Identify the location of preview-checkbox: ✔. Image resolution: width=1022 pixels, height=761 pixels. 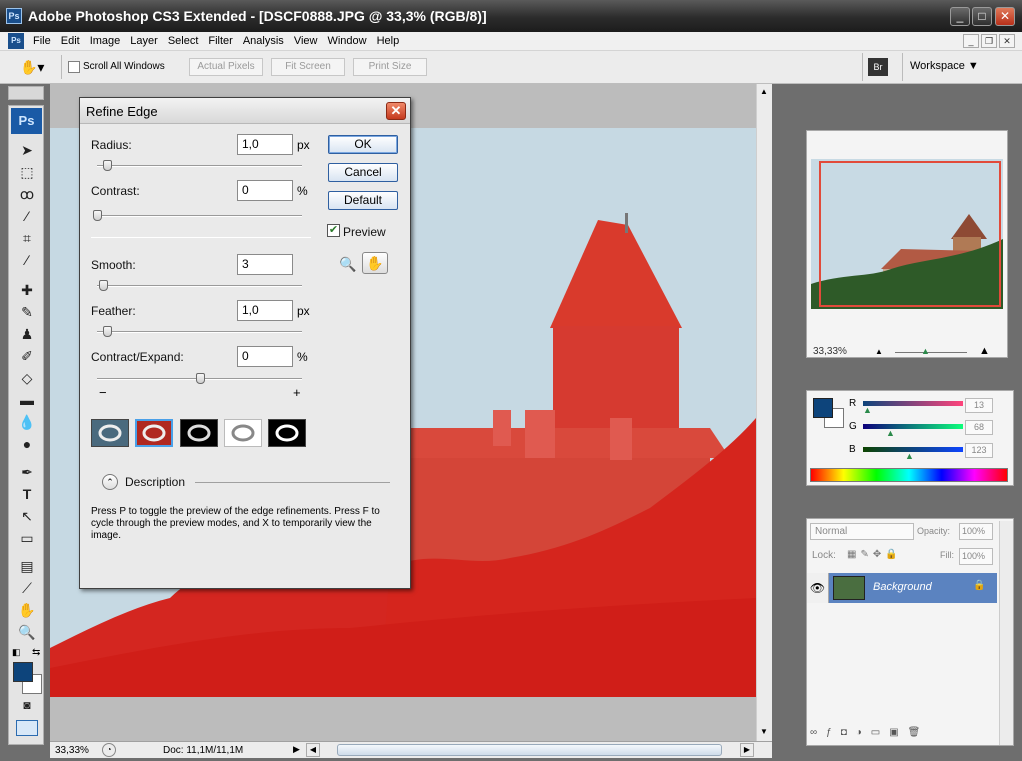
(333, 230).